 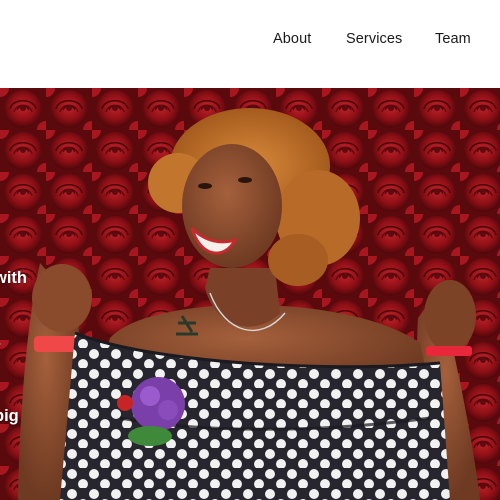 What do you see at coordinates (62, 298) in the screenshot?
I see `left-fist` at bounding box center [62, 298].